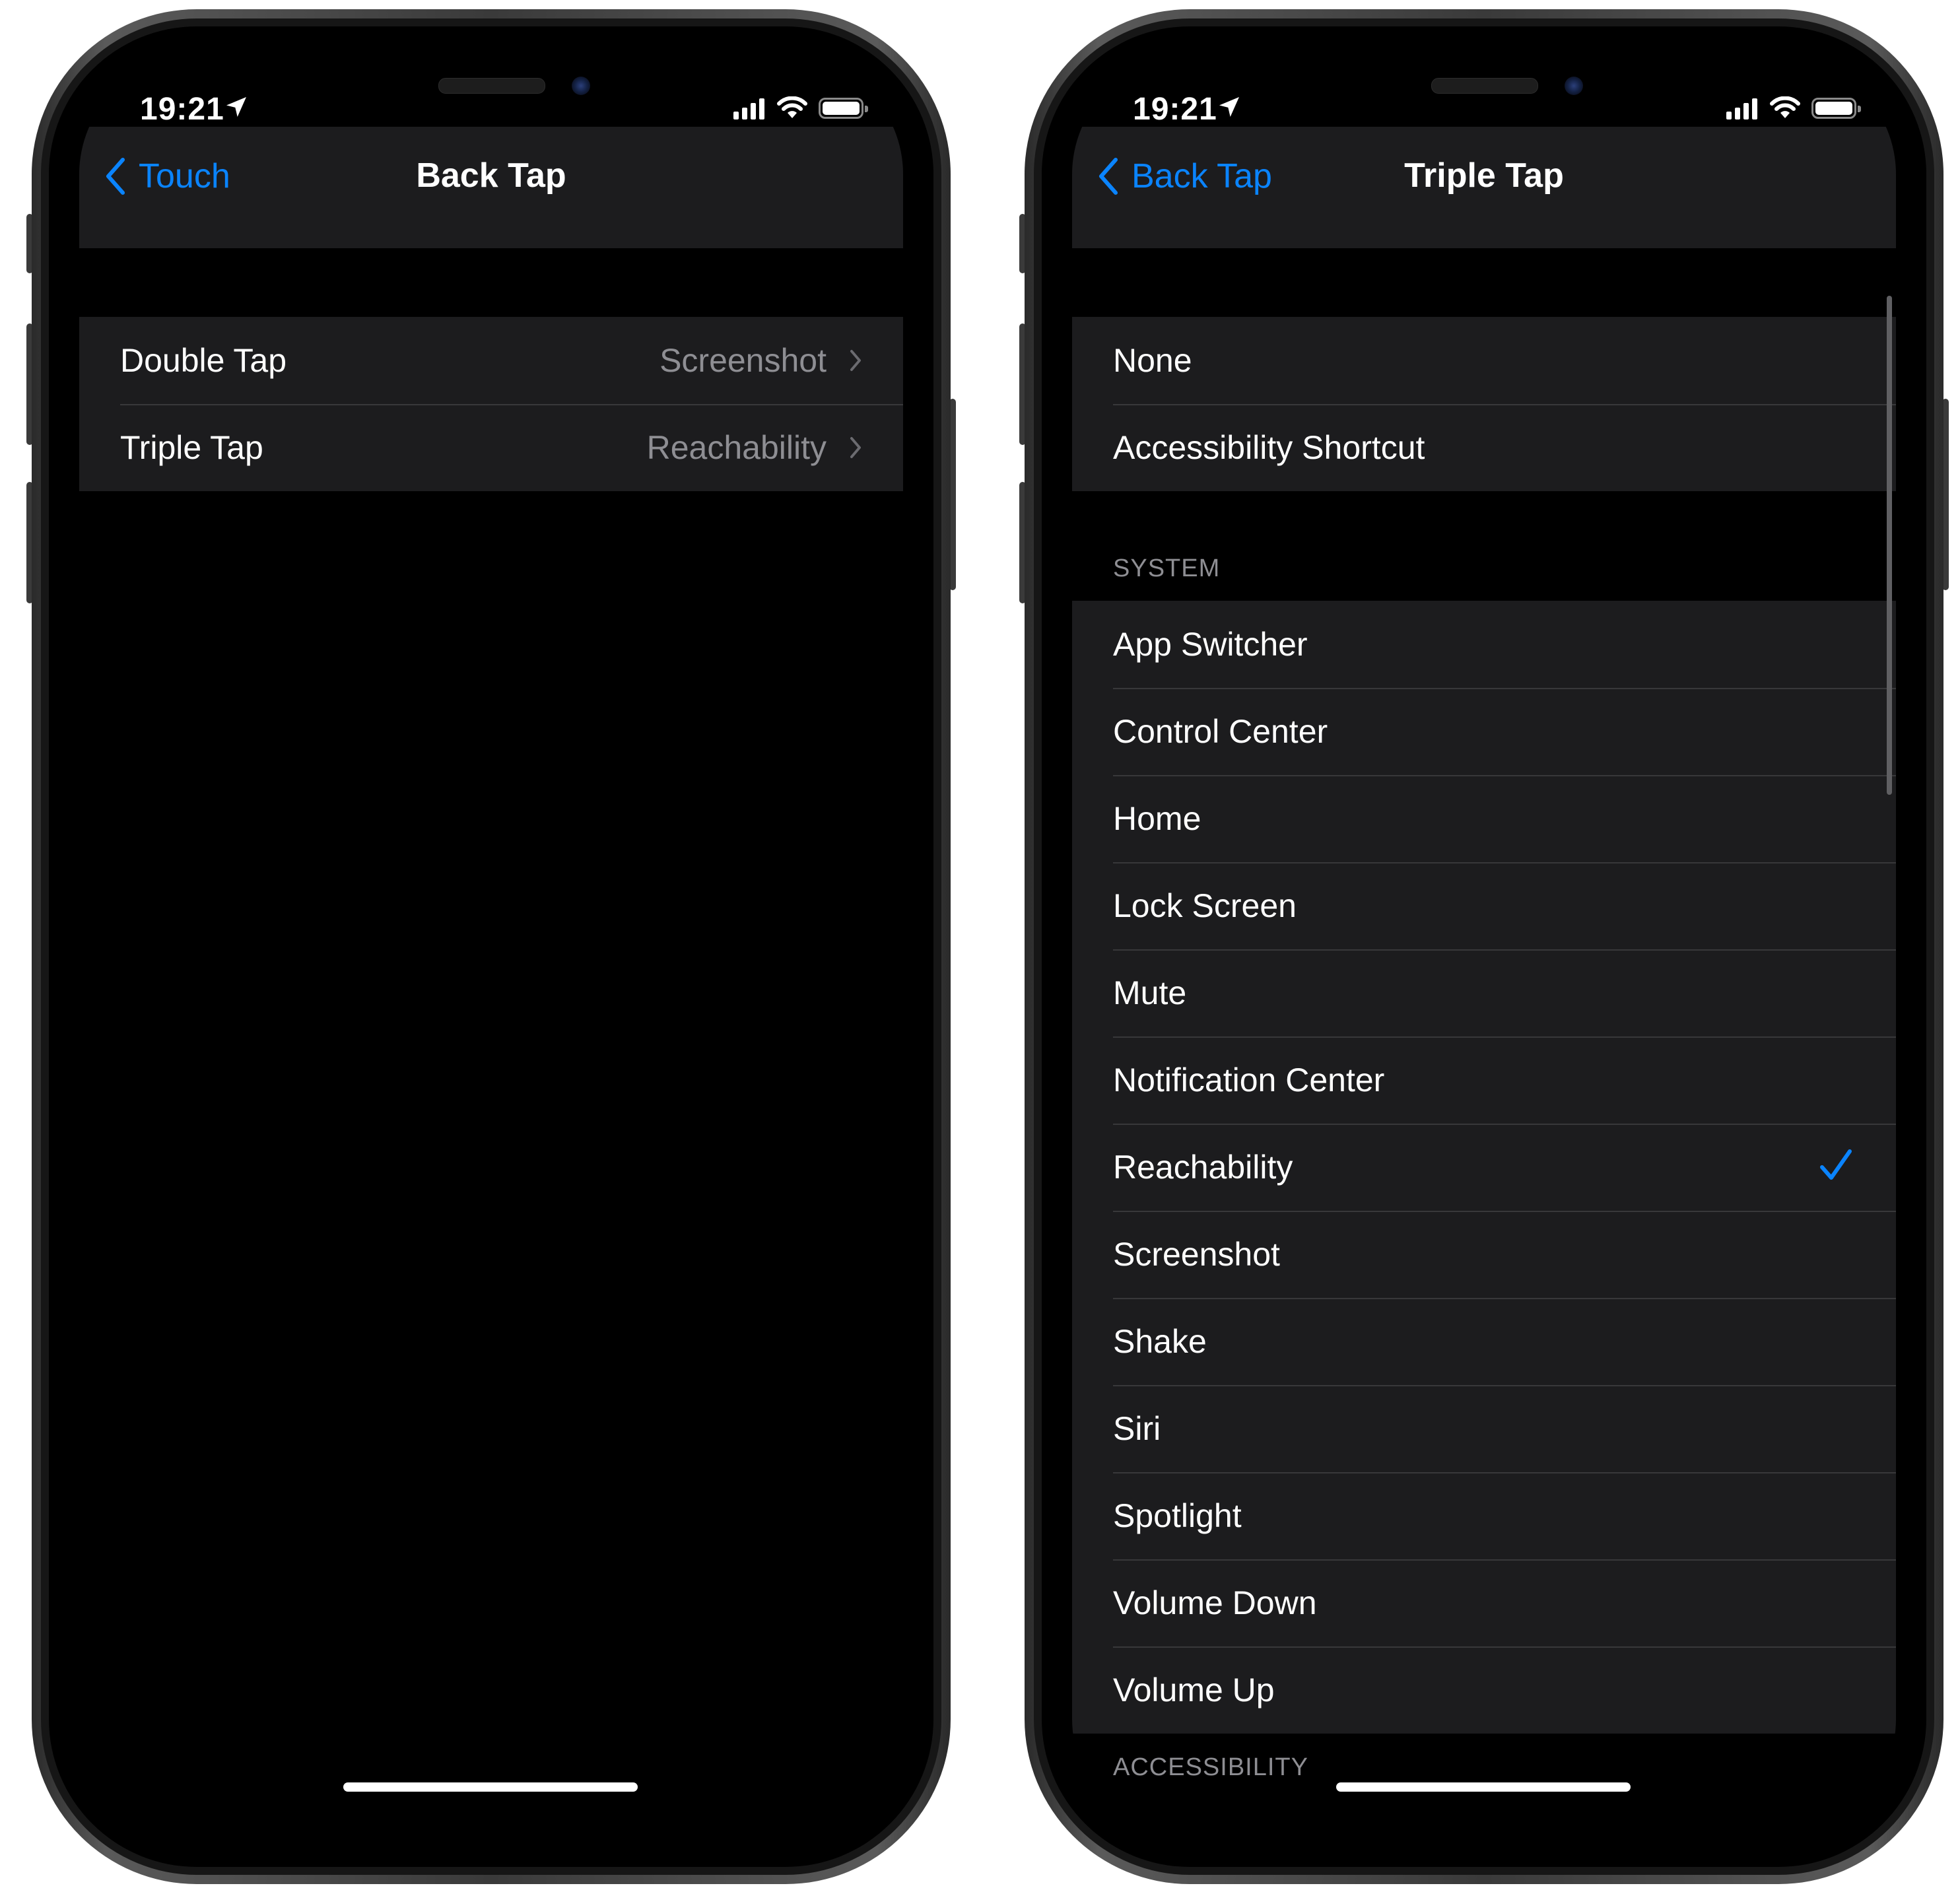  Describe the element at coordinates (1484, 1602) in the screenshot. I see `option-row: Volume Down` at that location.